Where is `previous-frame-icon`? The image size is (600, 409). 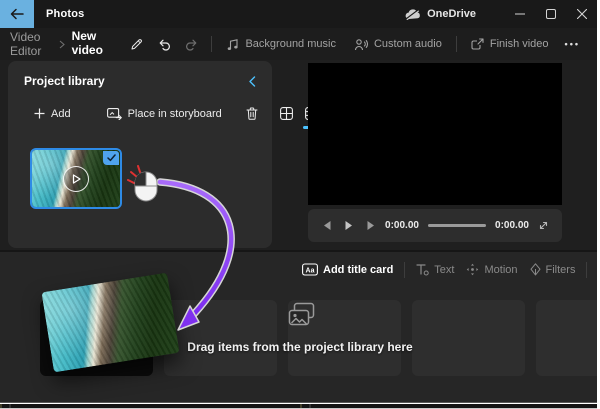
previous-frame-icon is located at coordinates (327, 225).